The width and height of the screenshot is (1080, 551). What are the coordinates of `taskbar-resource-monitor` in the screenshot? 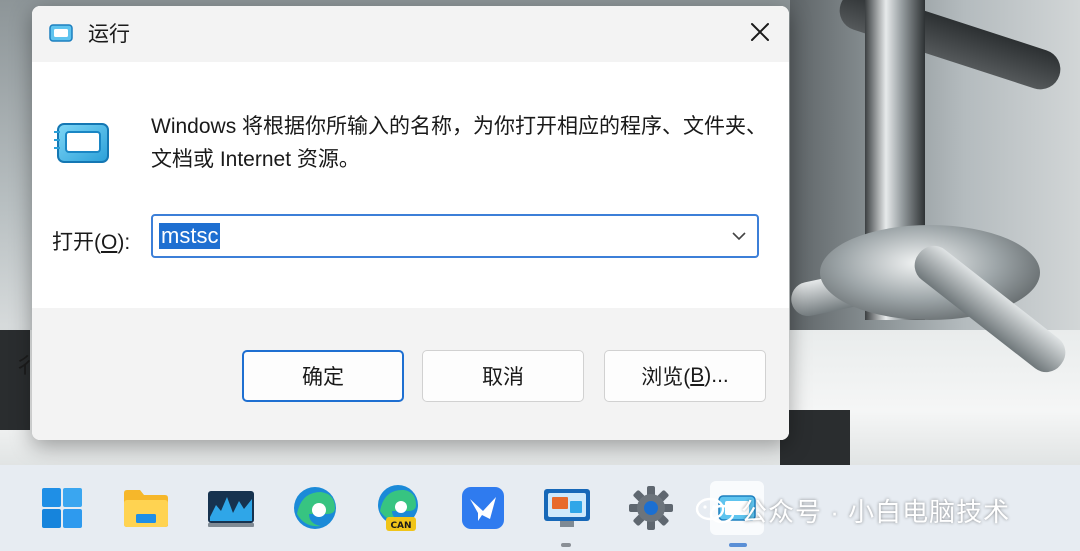 It's located at (231, 508).